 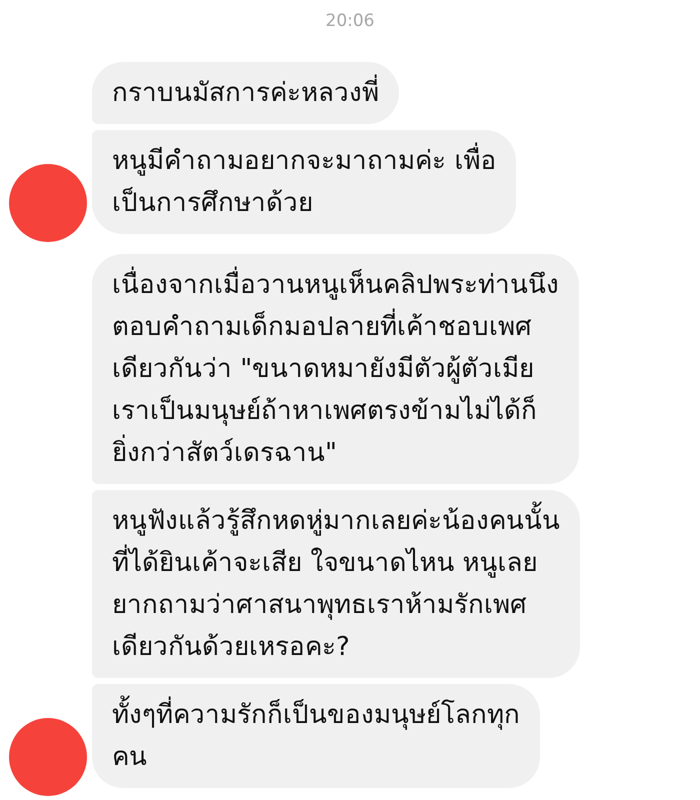 I want to click on message-bubble: ทั้งๆที่ความรักก็เป็นของมนุษย์โลกทุก คน, so click(x=316, y=736).